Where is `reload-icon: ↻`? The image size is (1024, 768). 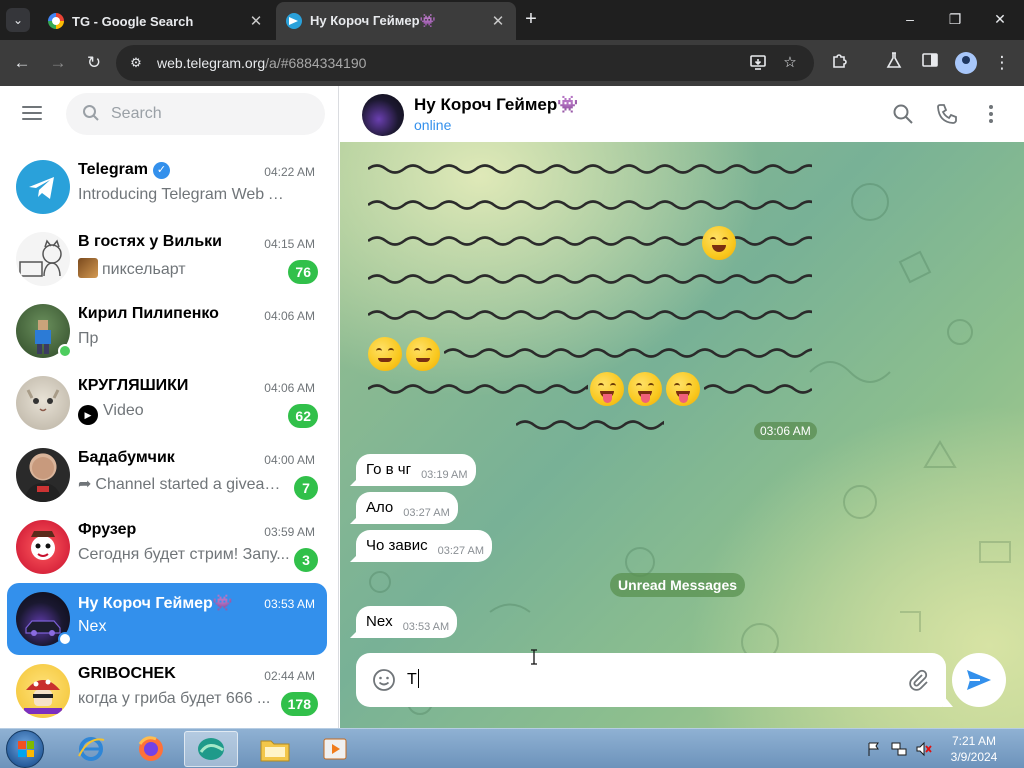
reload-icon: ↻ is located at coordinates (94, 63).